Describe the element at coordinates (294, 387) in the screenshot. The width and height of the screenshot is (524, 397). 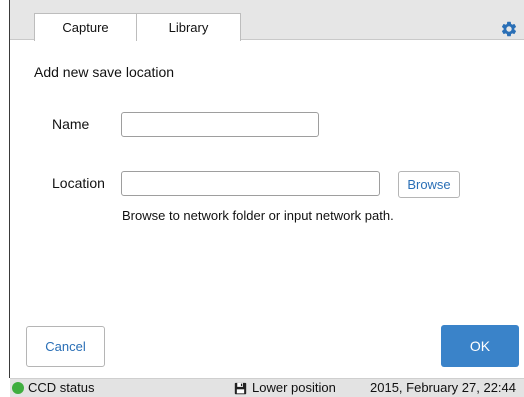
I see `position-status-label: Lower position` at that location.